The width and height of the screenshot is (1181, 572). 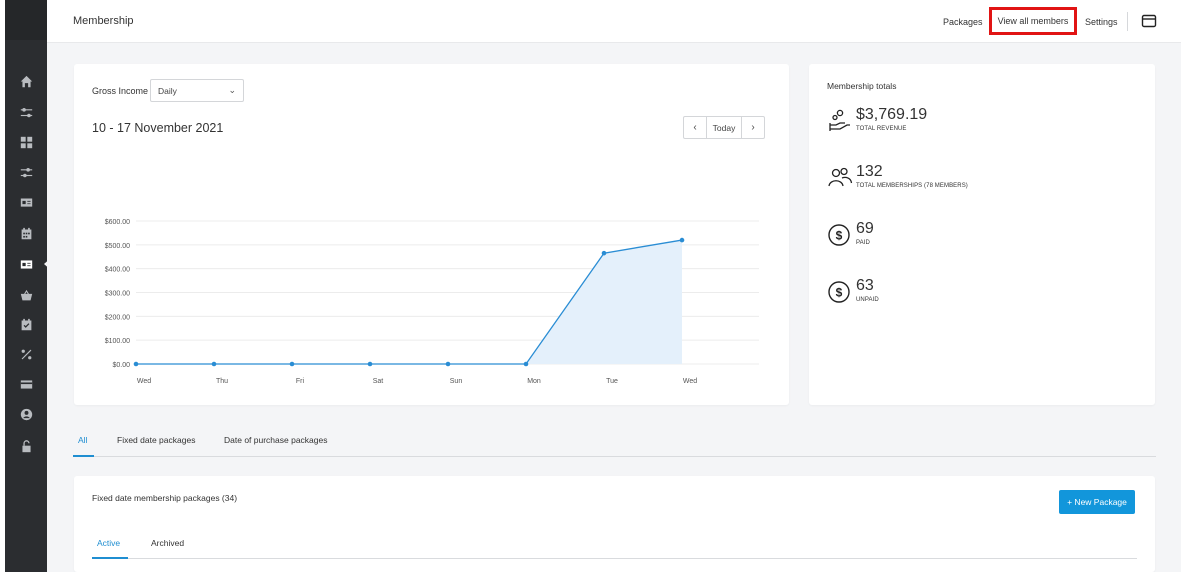 What do you see at coordinates (892, 114) in the screenshot?
I see `total-revenue-value: $3,769.19` at bounding box center [892, 114].